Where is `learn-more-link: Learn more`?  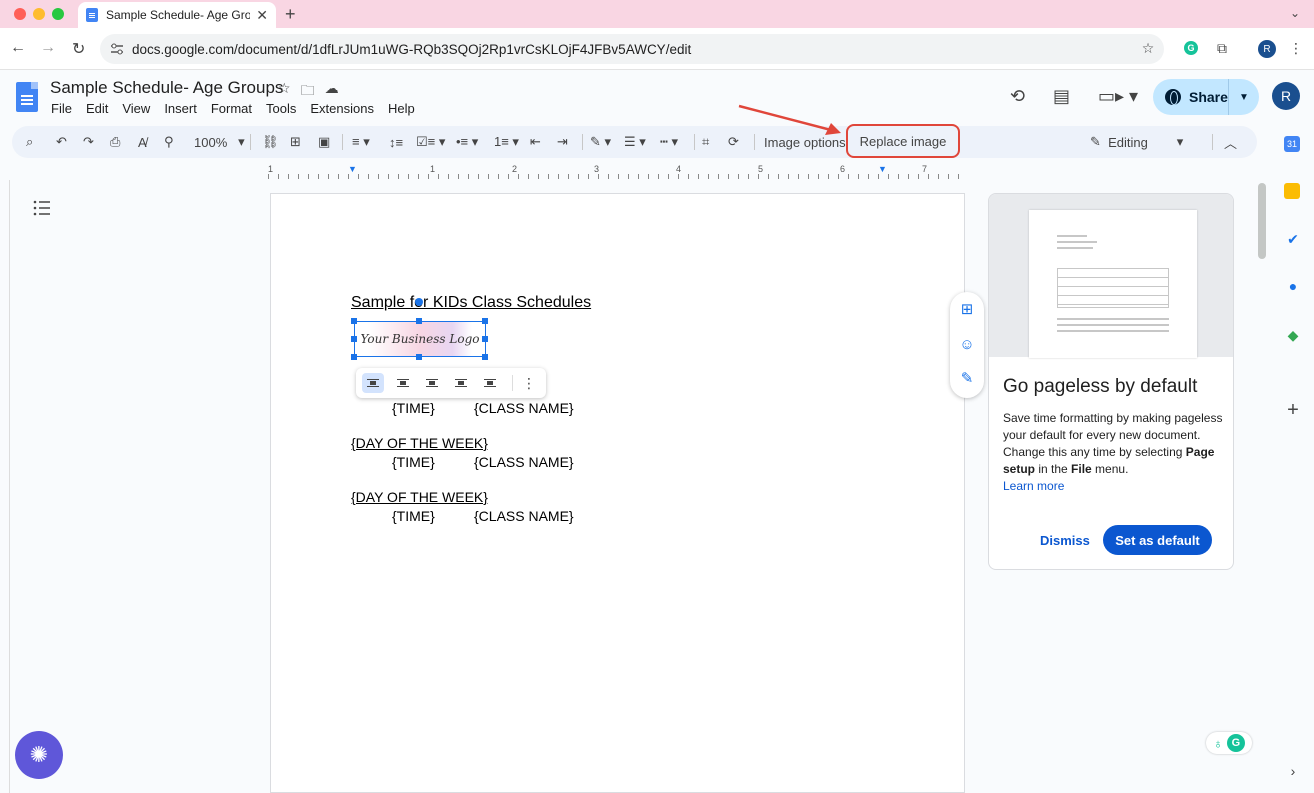 learn-more-link: Learn more is located at coordinates (1033, 486).